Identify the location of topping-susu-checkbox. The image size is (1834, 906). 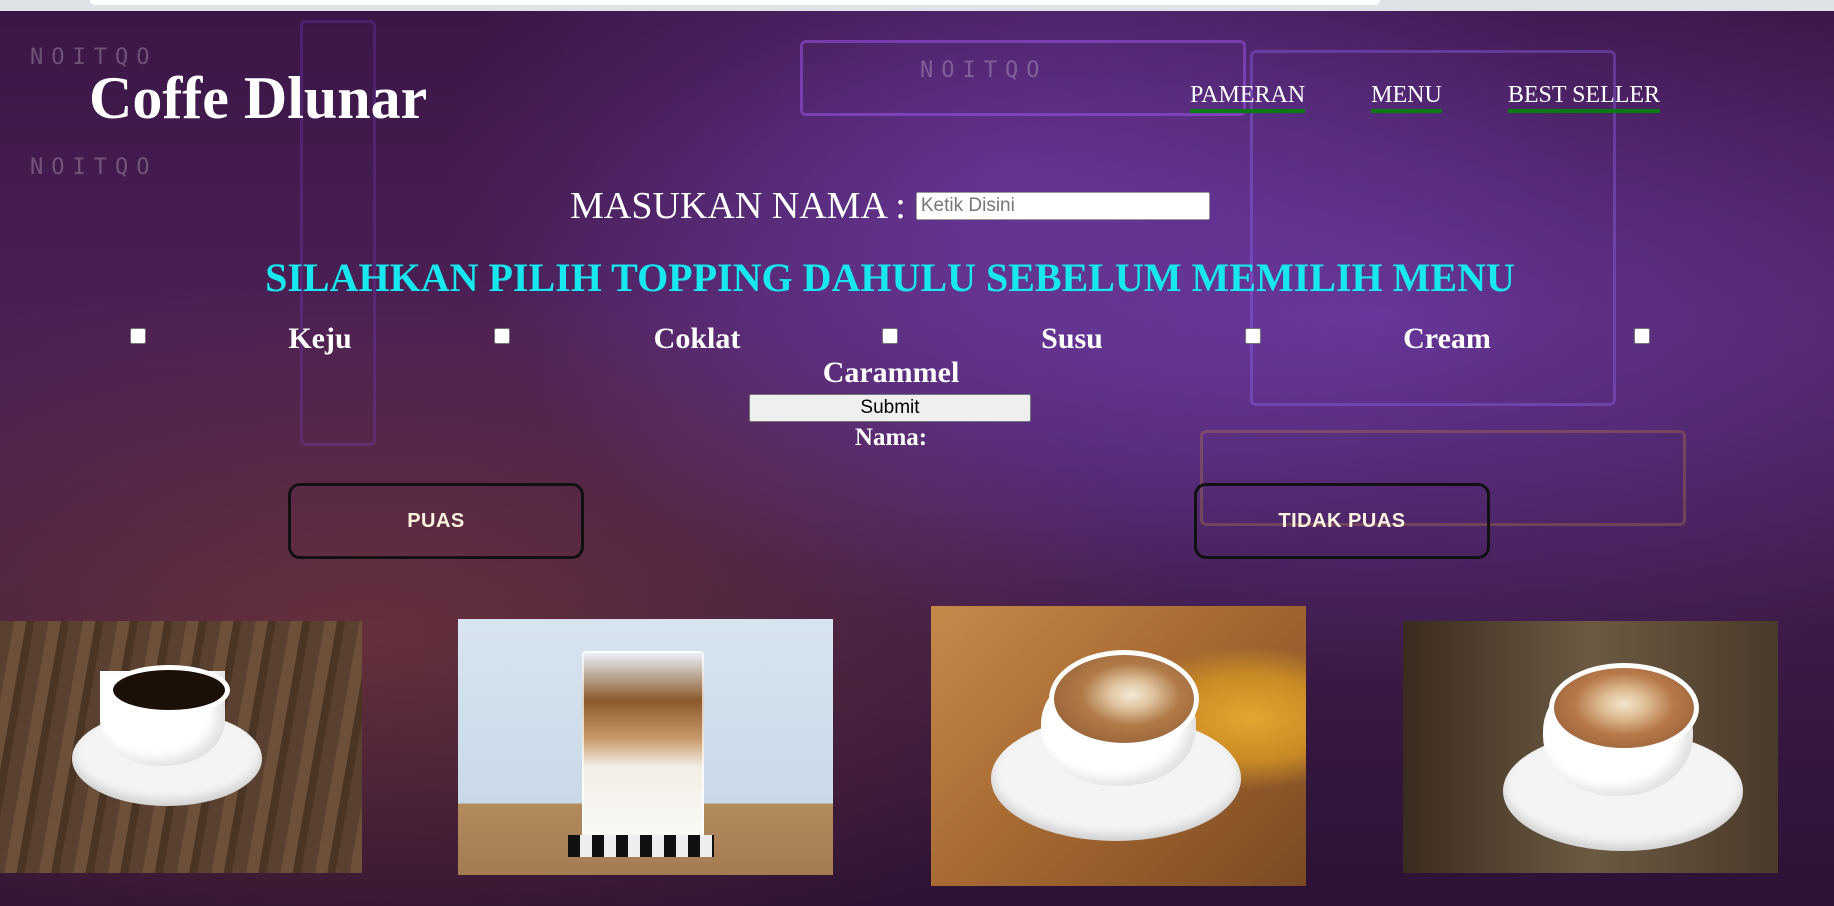
(890, 336).